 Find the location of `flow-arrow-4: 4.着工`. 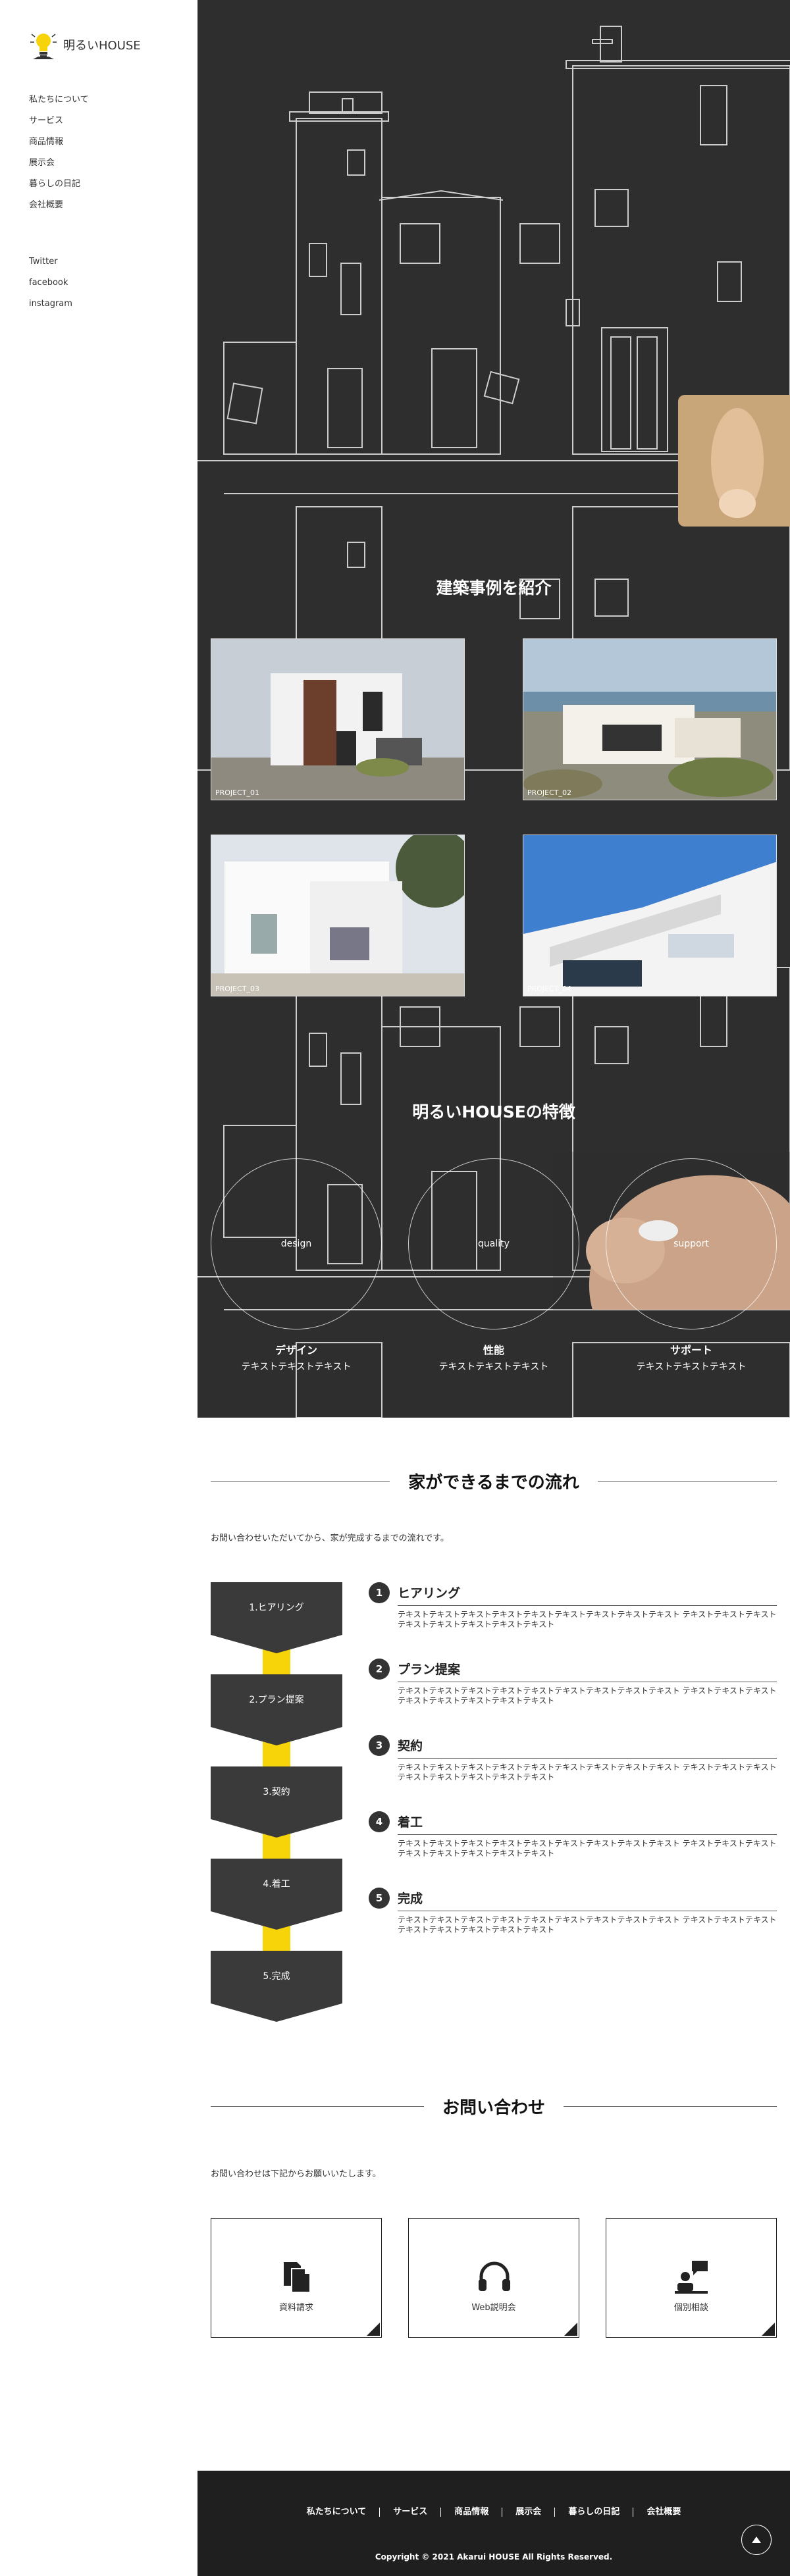

flow-arrow-4: 4.着工 is located at coordinates (276, 1894).